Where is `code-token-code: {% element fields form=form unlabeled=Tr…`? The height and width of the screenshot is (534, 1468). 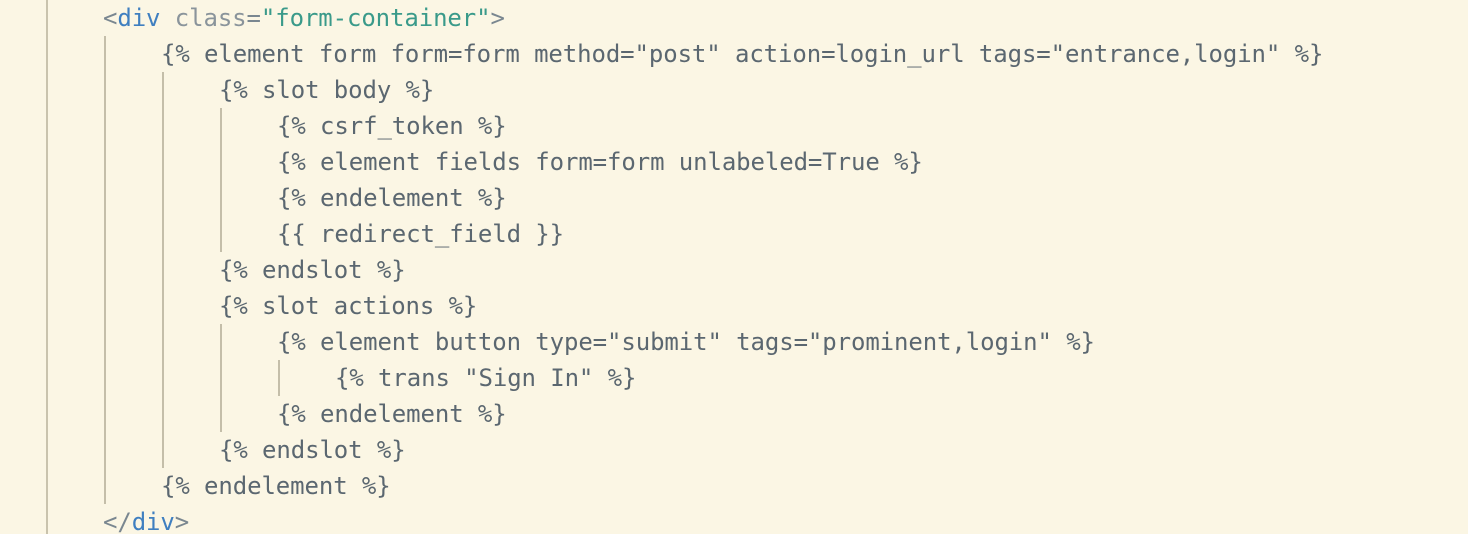 code-token-code: {% element fields form=form unlabeled=Tr… is located at coordinates (600, 162).